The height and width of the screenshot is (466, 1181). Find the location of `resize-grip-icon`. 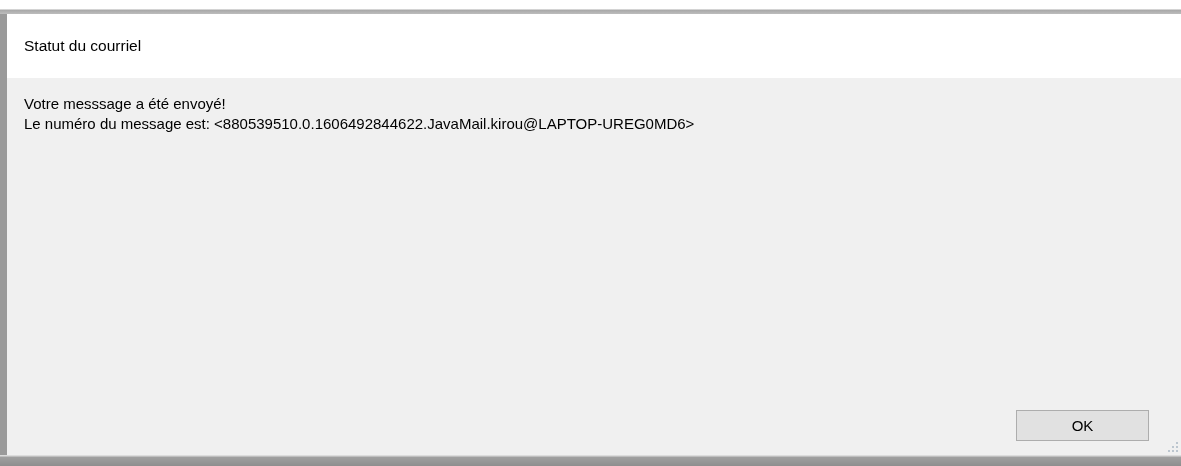

resize-grip-icon is located at coordinates (1173, 447).